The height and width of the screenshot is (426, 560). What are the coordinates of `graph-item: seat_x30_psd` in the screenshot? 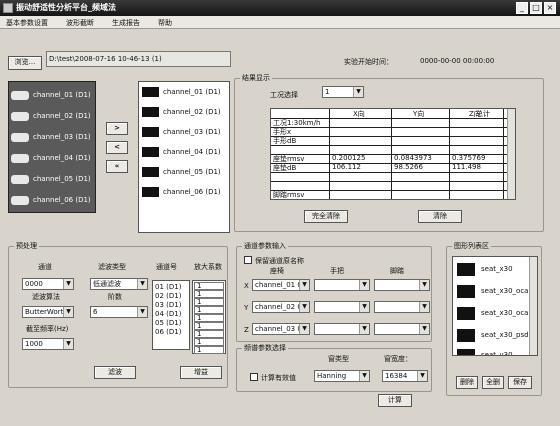 It's located at (497, 336).